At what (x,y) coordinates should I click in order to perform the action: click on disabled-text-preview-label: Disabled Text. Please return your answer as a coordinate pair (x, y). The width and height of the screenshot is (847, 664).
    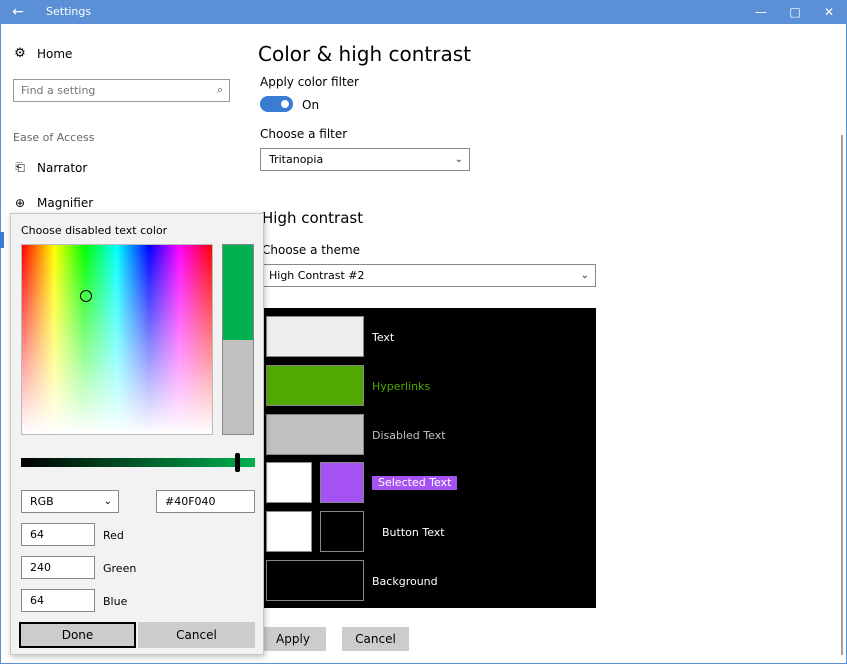
    Looking at the image, I should click on (409, 435).